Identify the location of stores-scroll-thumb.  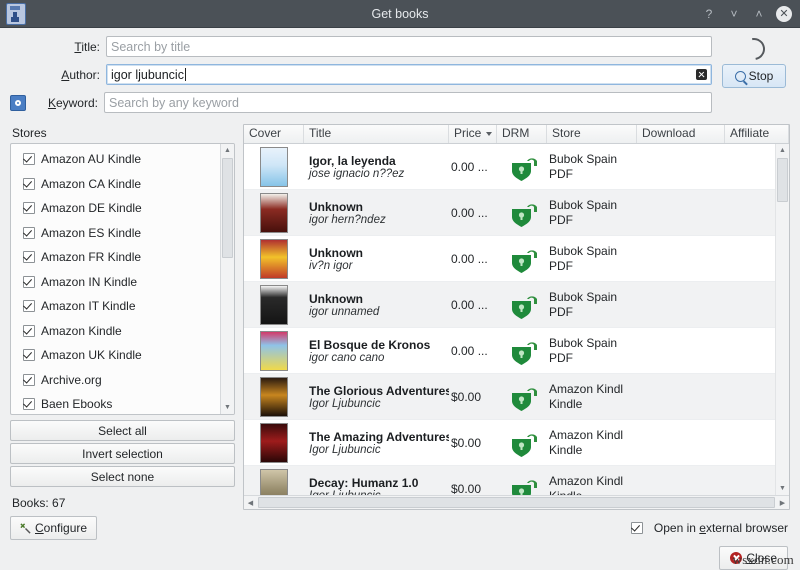
(227, 208).